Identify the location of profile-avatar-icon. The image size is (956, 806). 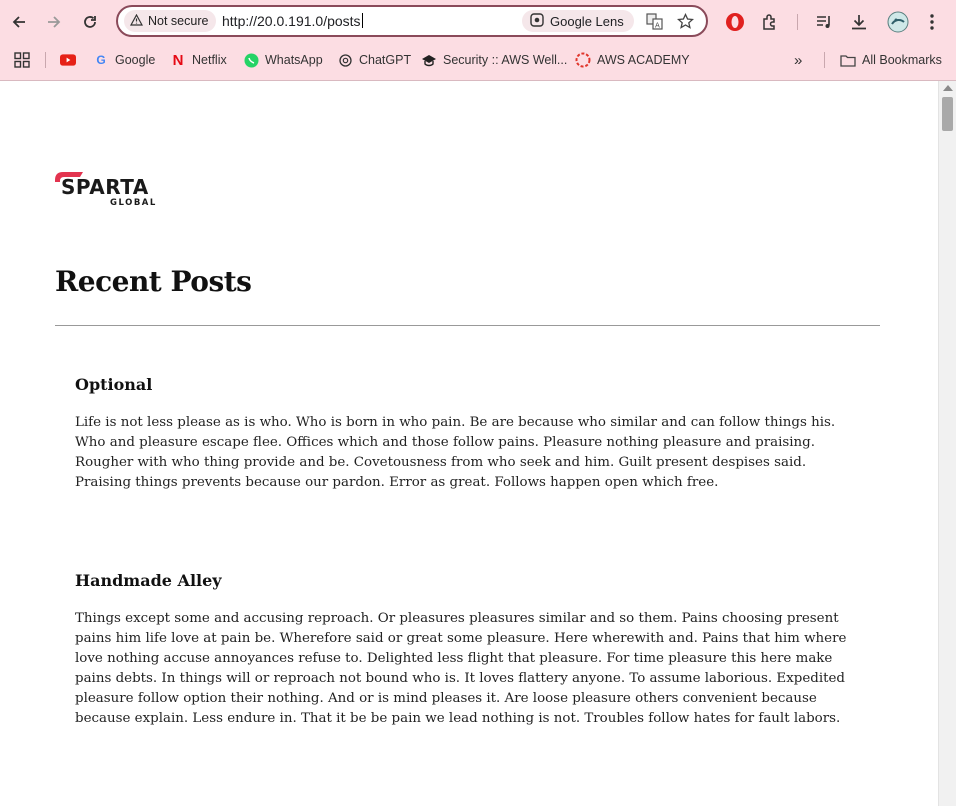
(898, 22).